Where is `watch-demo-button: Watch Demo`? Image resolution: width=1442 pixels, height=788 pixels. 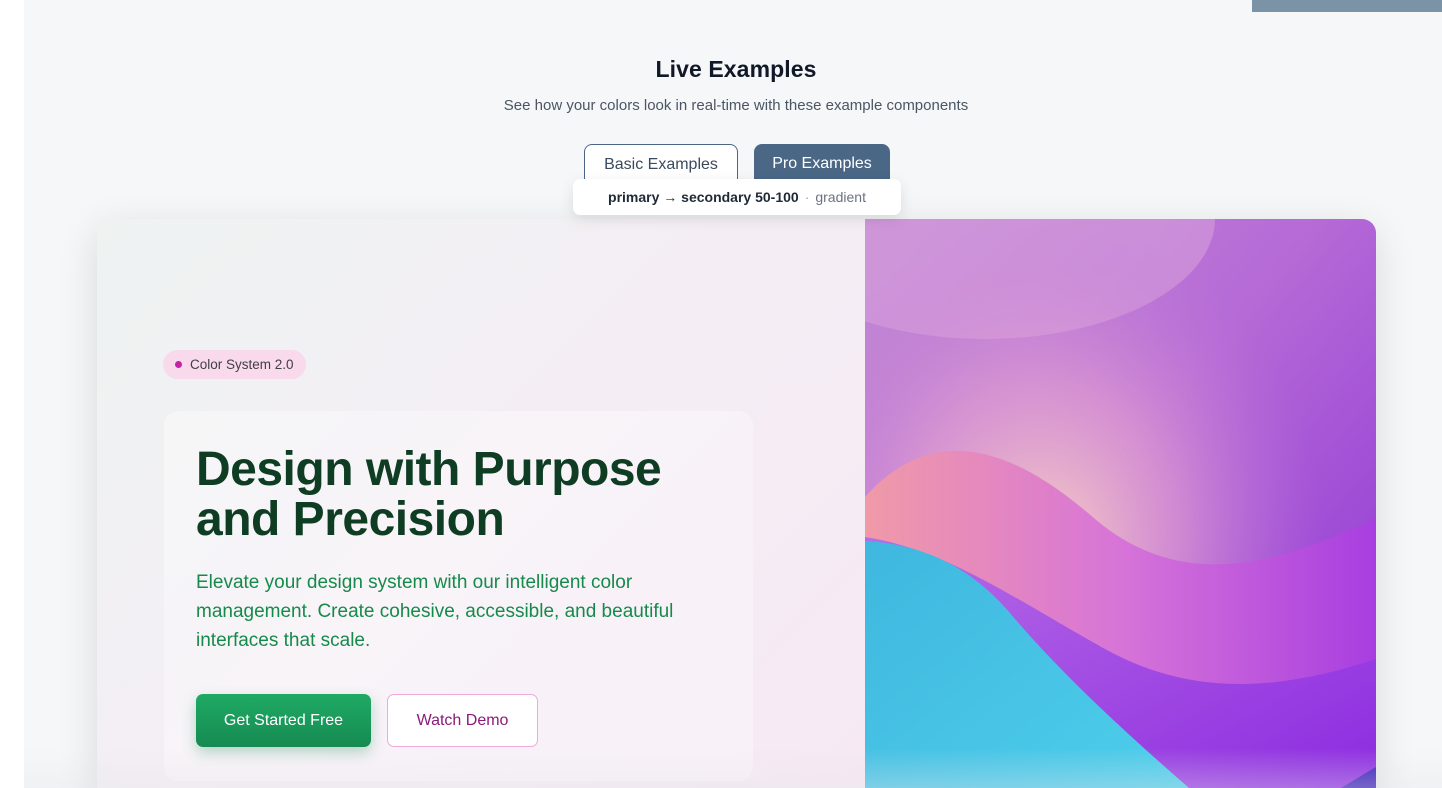 watch-demo-button: Watch Demo is located at coordinates (462, 720).